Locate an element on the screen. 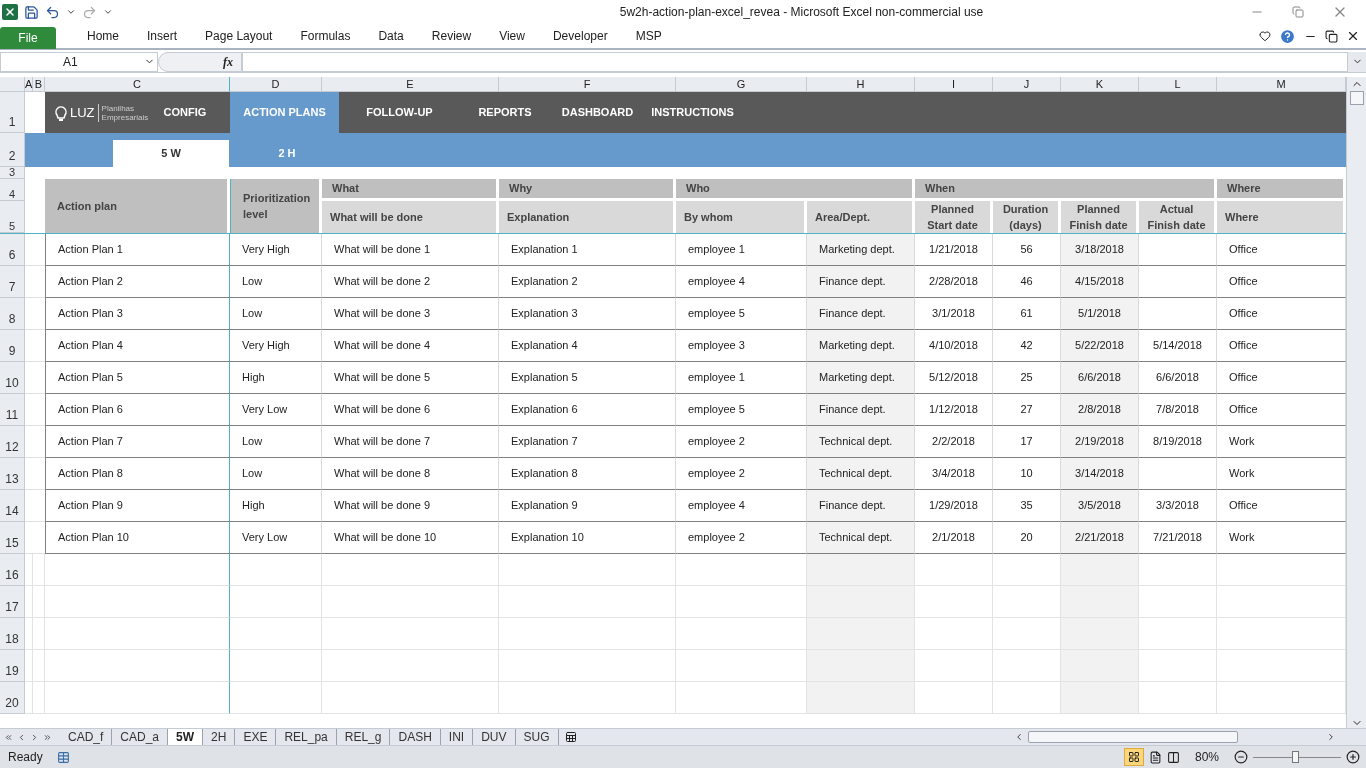  zoom-out-icon is located at coordinates (1241, 757).